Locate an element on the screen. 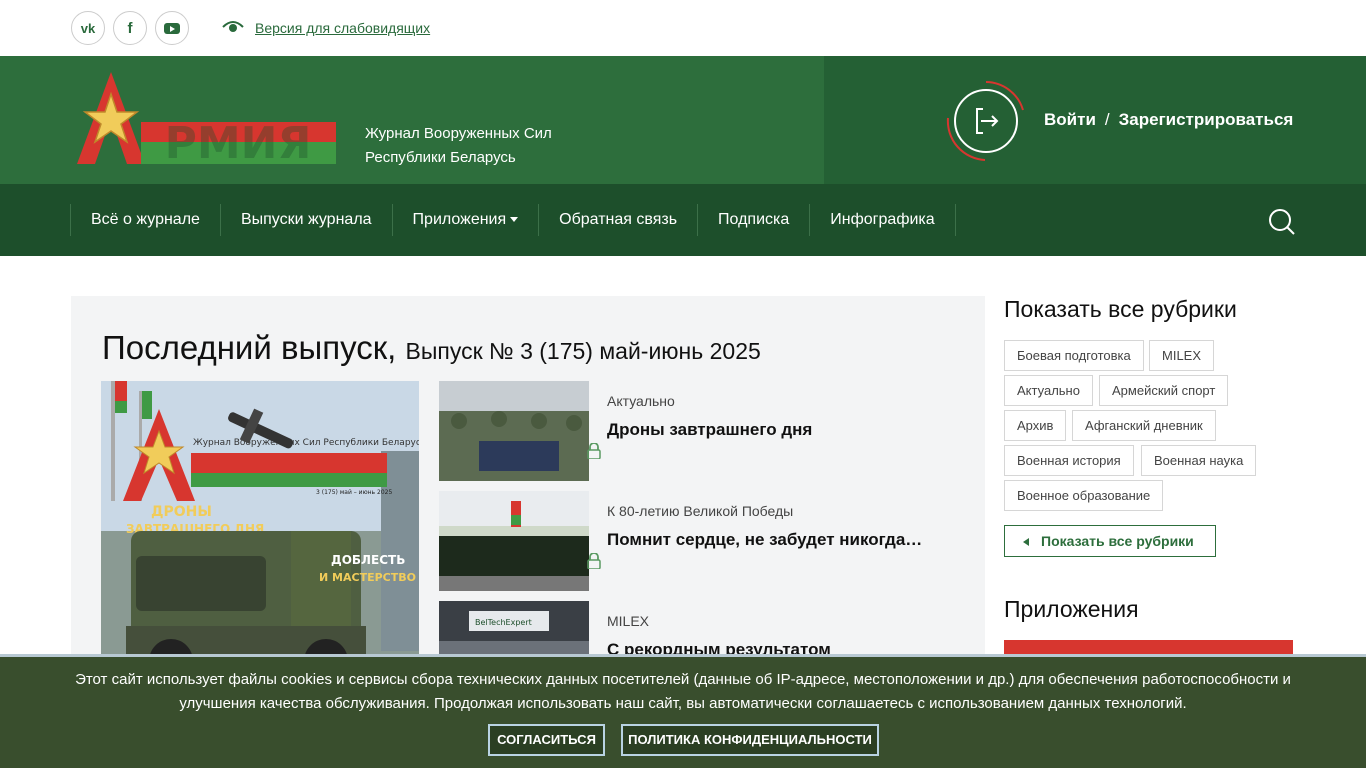 The width and height of the screenshot is (1366, 768). chevron-down-icon is located at coordinates (514, 220).